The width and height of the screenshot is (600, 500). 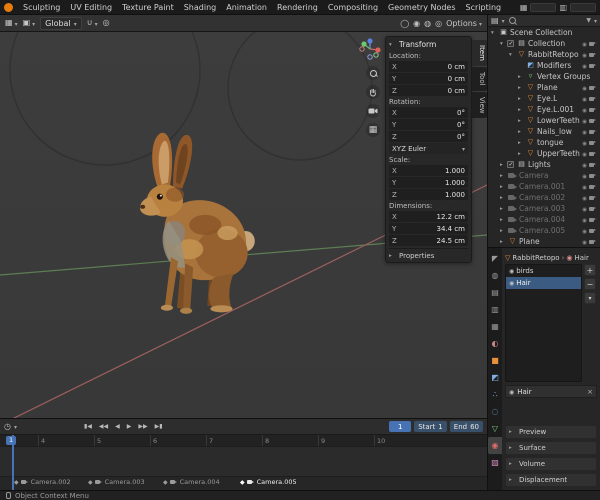 What do you see at coordinates (595, 20) in the screenshot?
I see `outliner-options-icon` at bounding box center [595, 20].